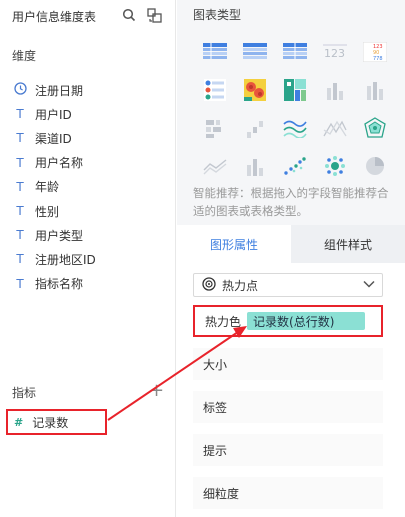 The width and height of the screenshot is (405, 517). What do you see at coordinates (288, 493) in the screenshot?
I see `granularity-field: 细粒度` at bounding box center [288, 493].